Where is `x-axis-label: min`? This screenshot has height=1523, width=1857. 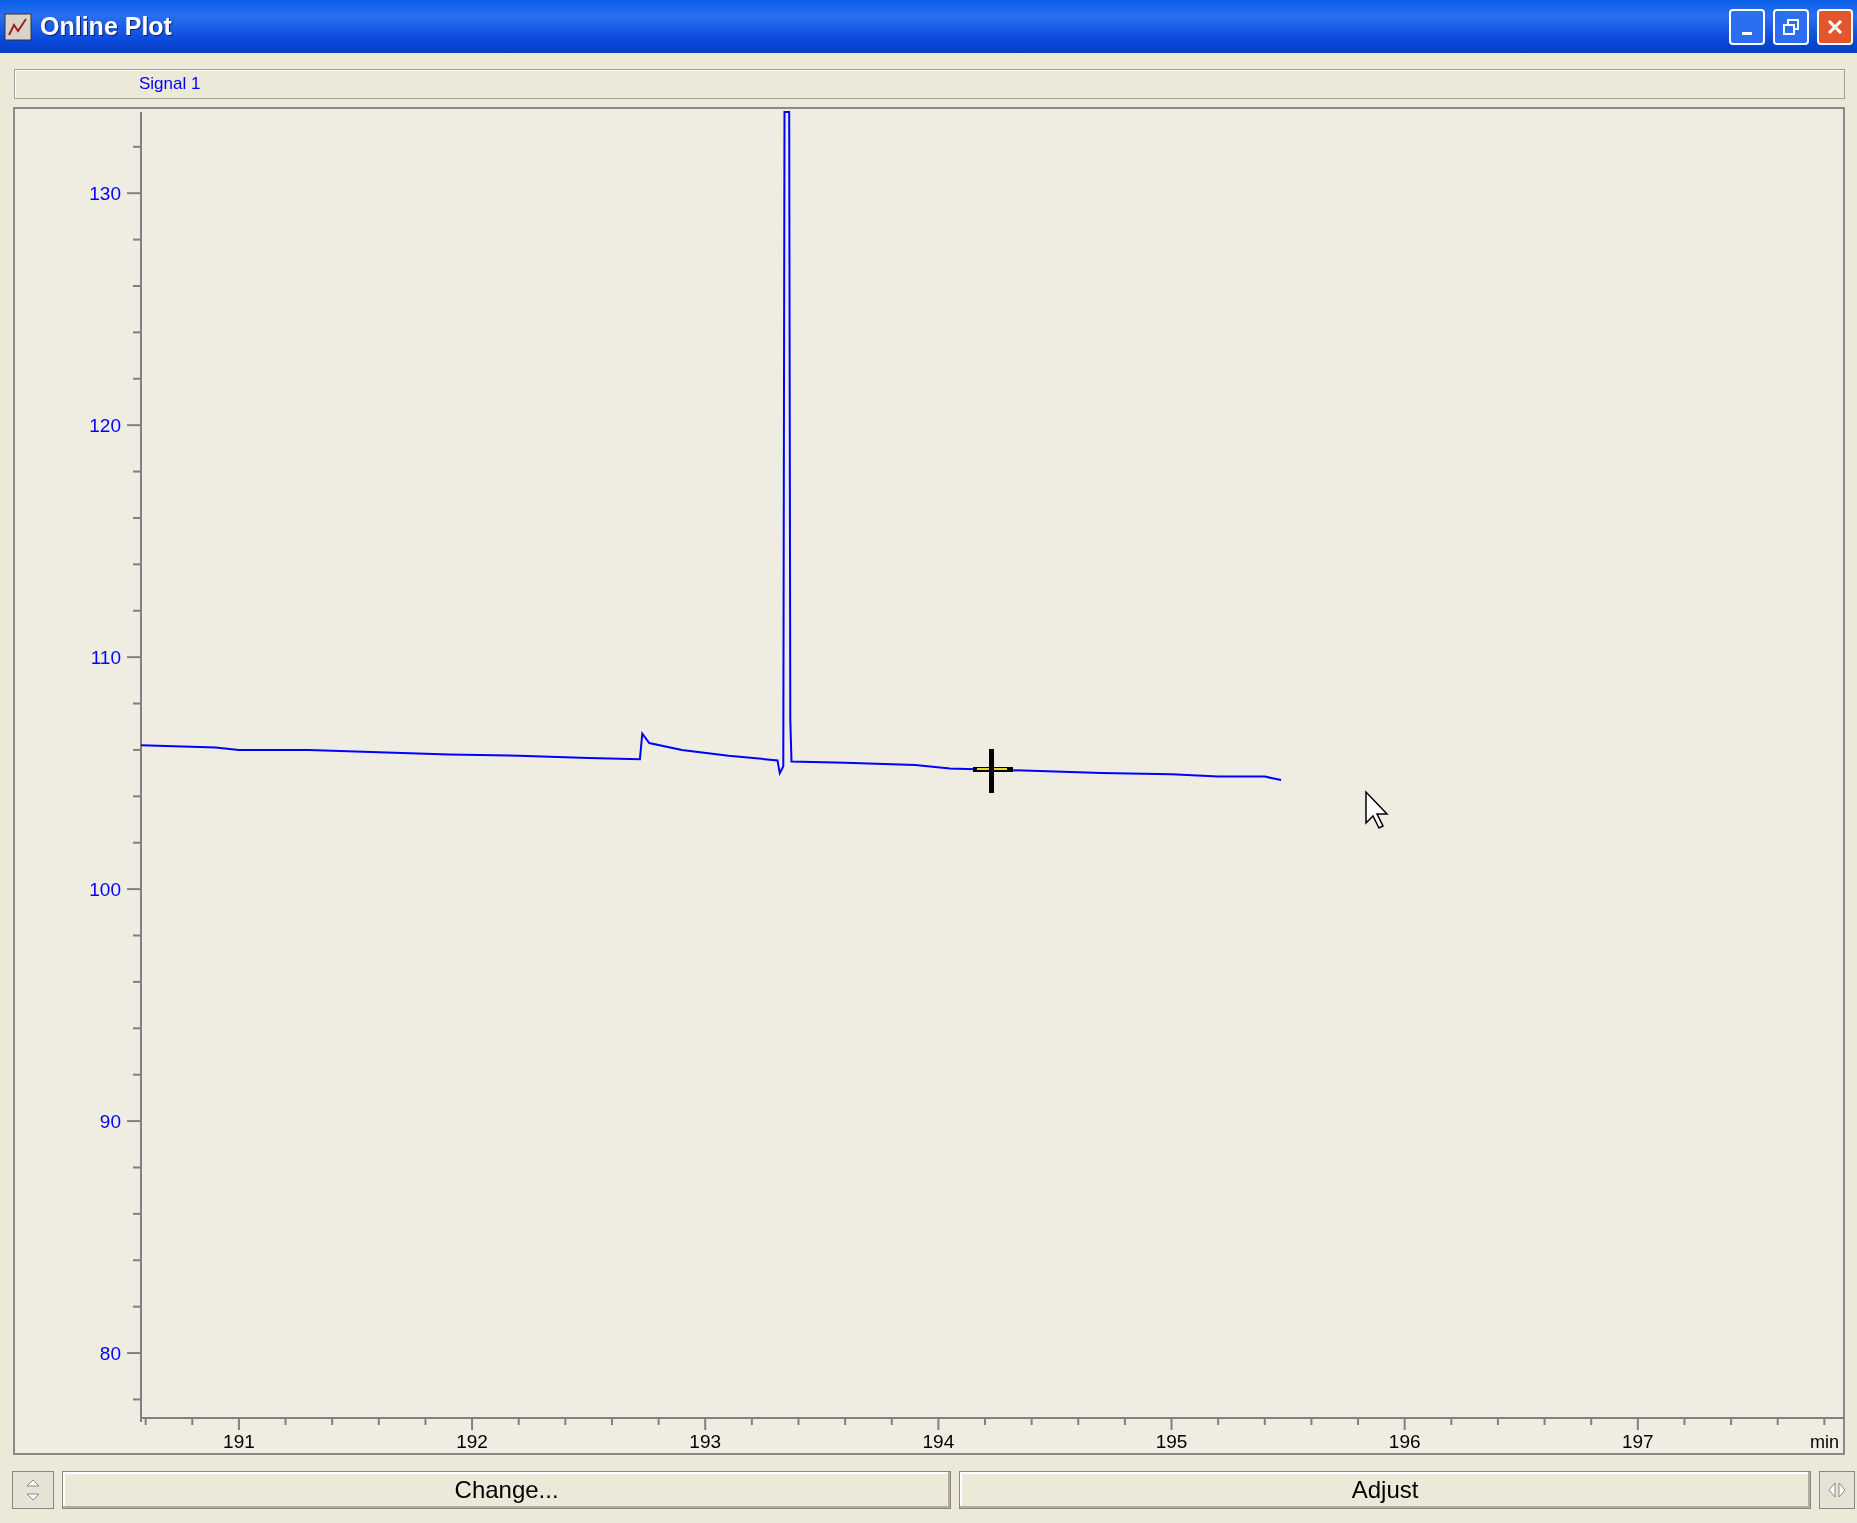
x-axis-label: min is located at coordinates (1824, 1442).